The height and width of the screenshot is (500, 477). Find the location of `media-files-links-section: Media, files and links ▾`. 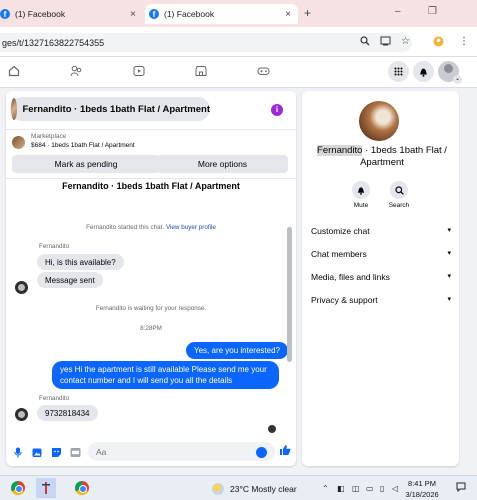

media-files-links-section: Media, files and links ▾ is located at coordinates (381, 277).